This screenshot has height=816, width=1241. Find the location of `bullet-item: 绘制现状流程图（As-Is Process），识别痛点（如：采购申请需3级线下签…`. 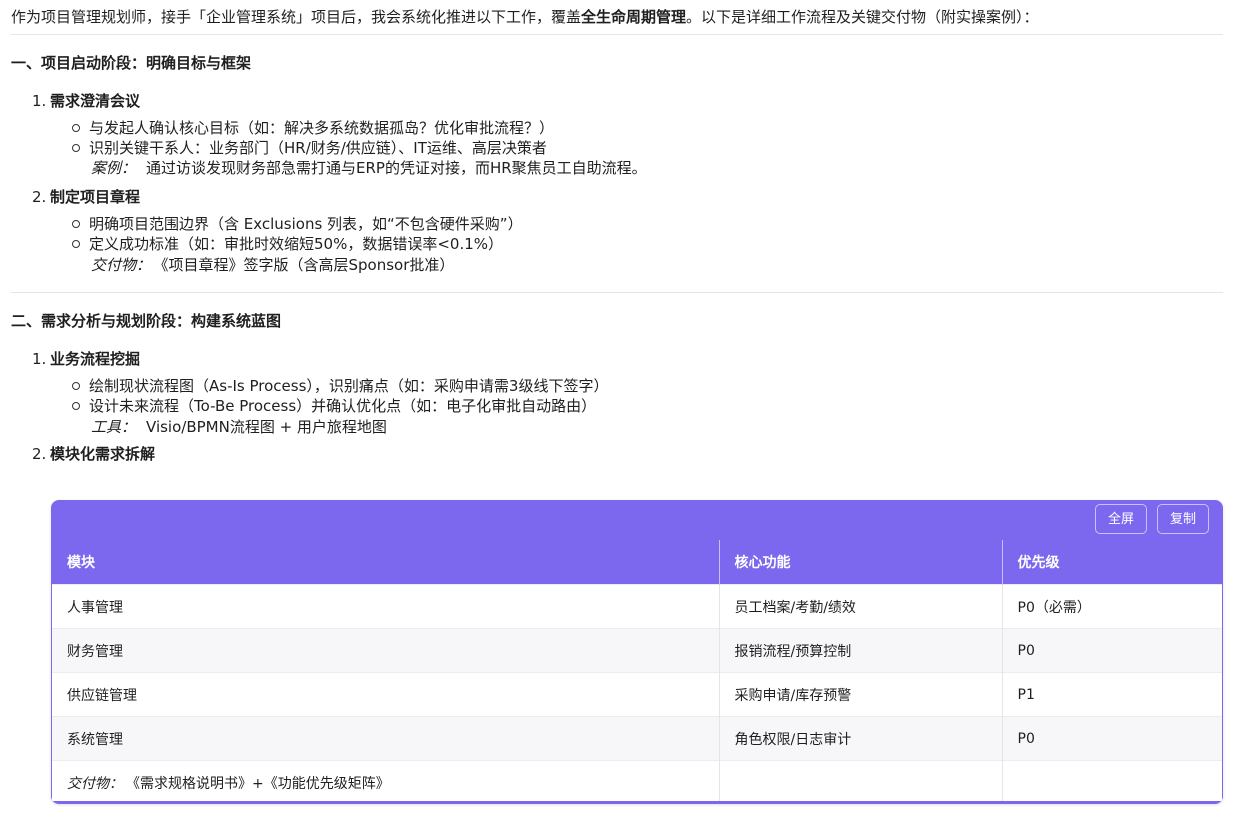

bullet-item: 绘制现状流程图（As-Is Process），识别痛点（如：采购申请需3级线下签… is located at coordinates (340, 386).